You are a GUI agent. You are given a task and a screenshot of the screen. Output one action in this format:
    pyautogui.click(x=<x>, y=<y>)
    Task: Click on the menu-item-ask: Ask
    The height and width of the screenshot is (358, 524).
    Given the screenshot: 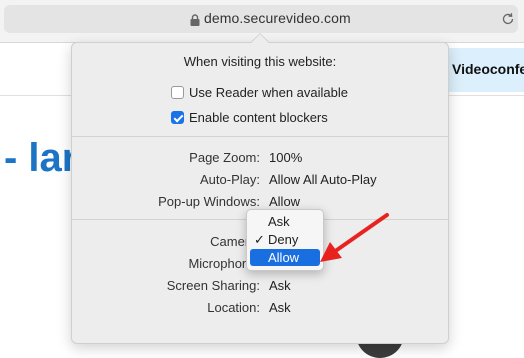 What is the action you would take?
    pyautogui.click(x=285, y=221)
    